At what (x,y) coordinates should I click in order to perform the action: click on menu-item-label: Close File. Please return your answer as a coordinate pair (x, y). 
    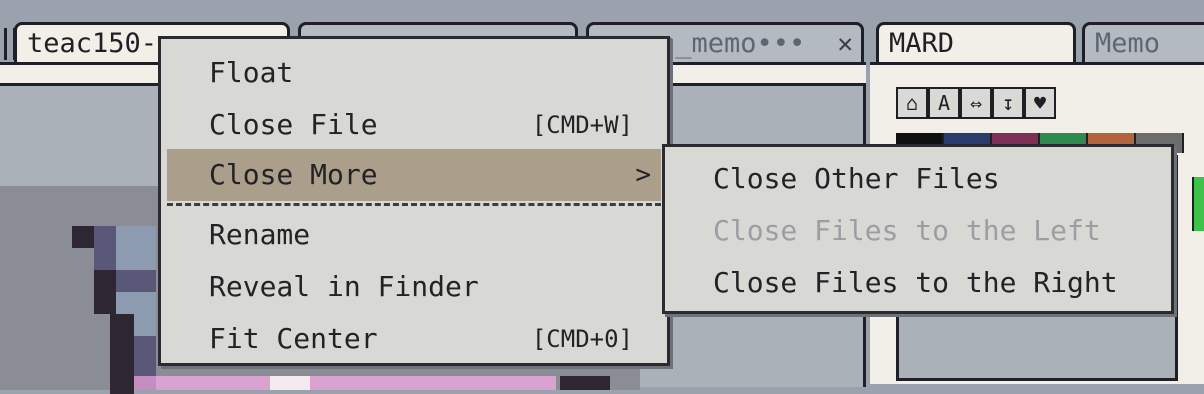
    Looking at the image, I should click on (293, 124).